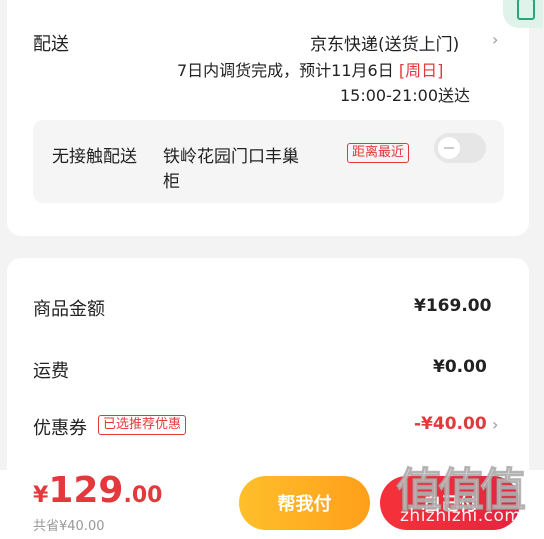 This screenshot has height=539, width=544. I want to click on price-integer: 129, so click(86, 490).